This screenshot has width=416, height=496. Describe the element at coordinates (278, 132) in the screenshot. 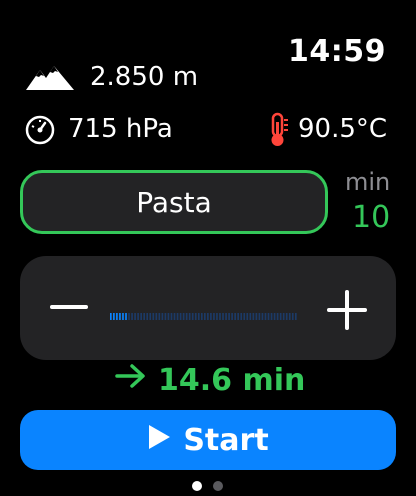

I see `thermometer-icon` at that location.